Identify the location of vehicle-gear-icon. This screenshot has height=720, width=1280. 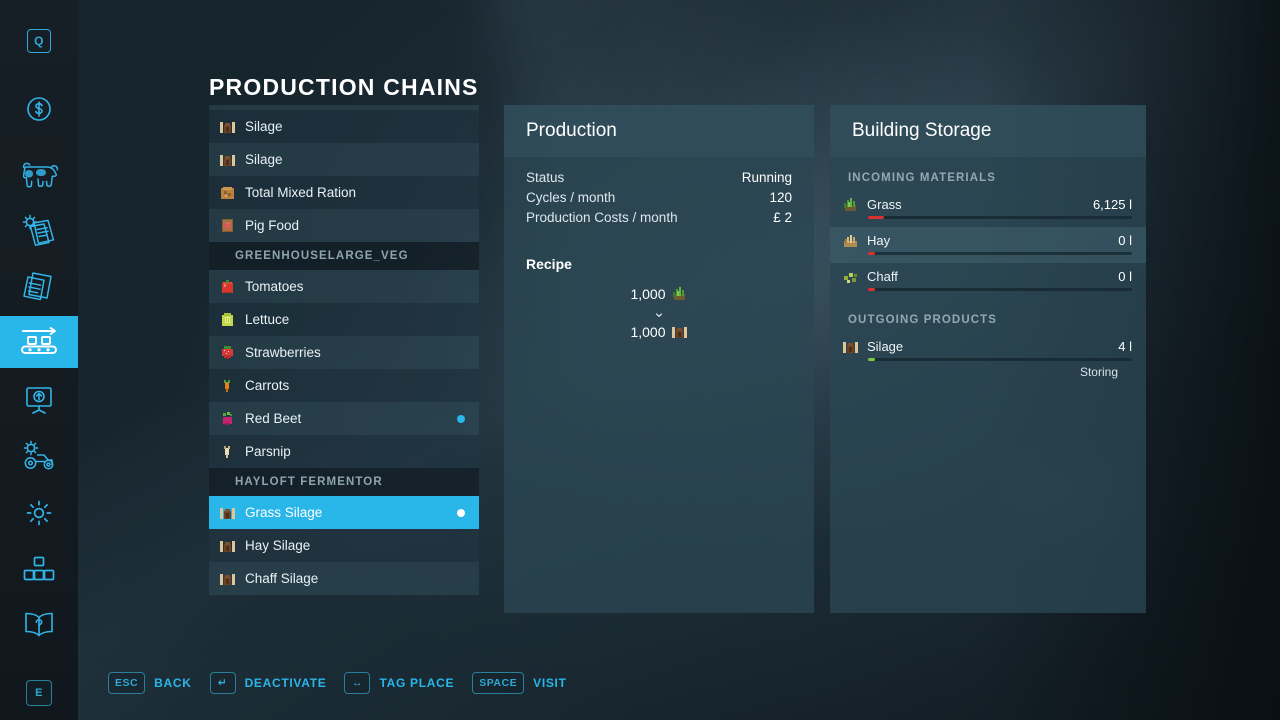
(38, 455).